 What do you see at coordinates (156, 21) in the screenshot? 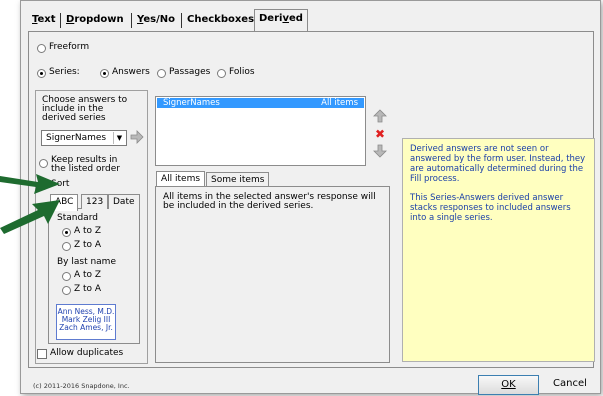
I see `tab-yes-no: Yes/No` at bounding box center [156, 21].